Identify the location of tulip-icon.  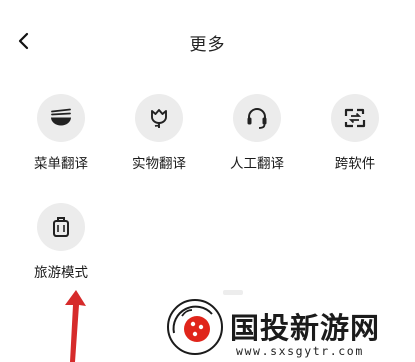
(159, 118).